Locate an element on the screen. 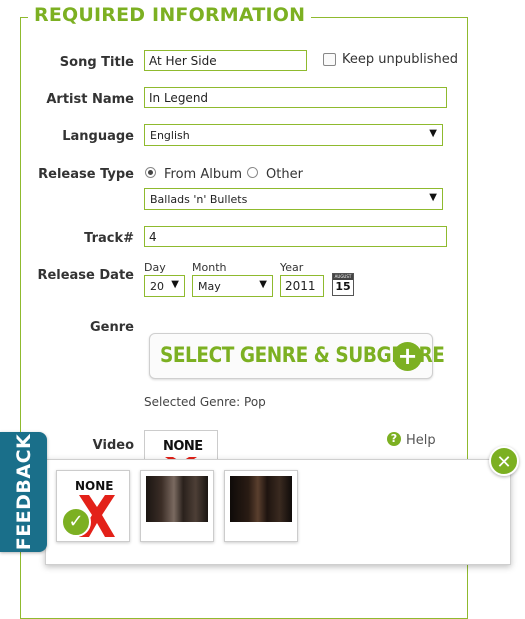 This screenshot has width=525, height=619. year-input: 2011 is located at coordinates (302, 286).